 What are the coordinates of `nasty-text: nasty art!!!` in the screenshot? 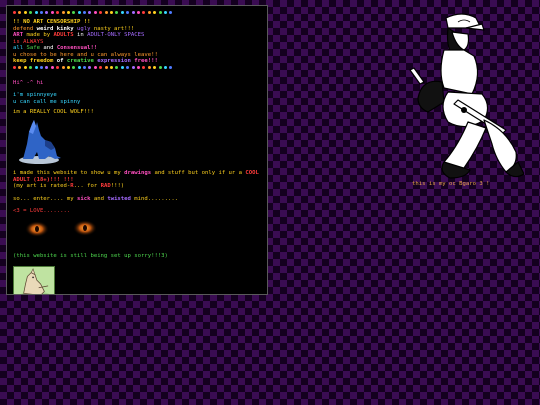 It's located at (114, 28).